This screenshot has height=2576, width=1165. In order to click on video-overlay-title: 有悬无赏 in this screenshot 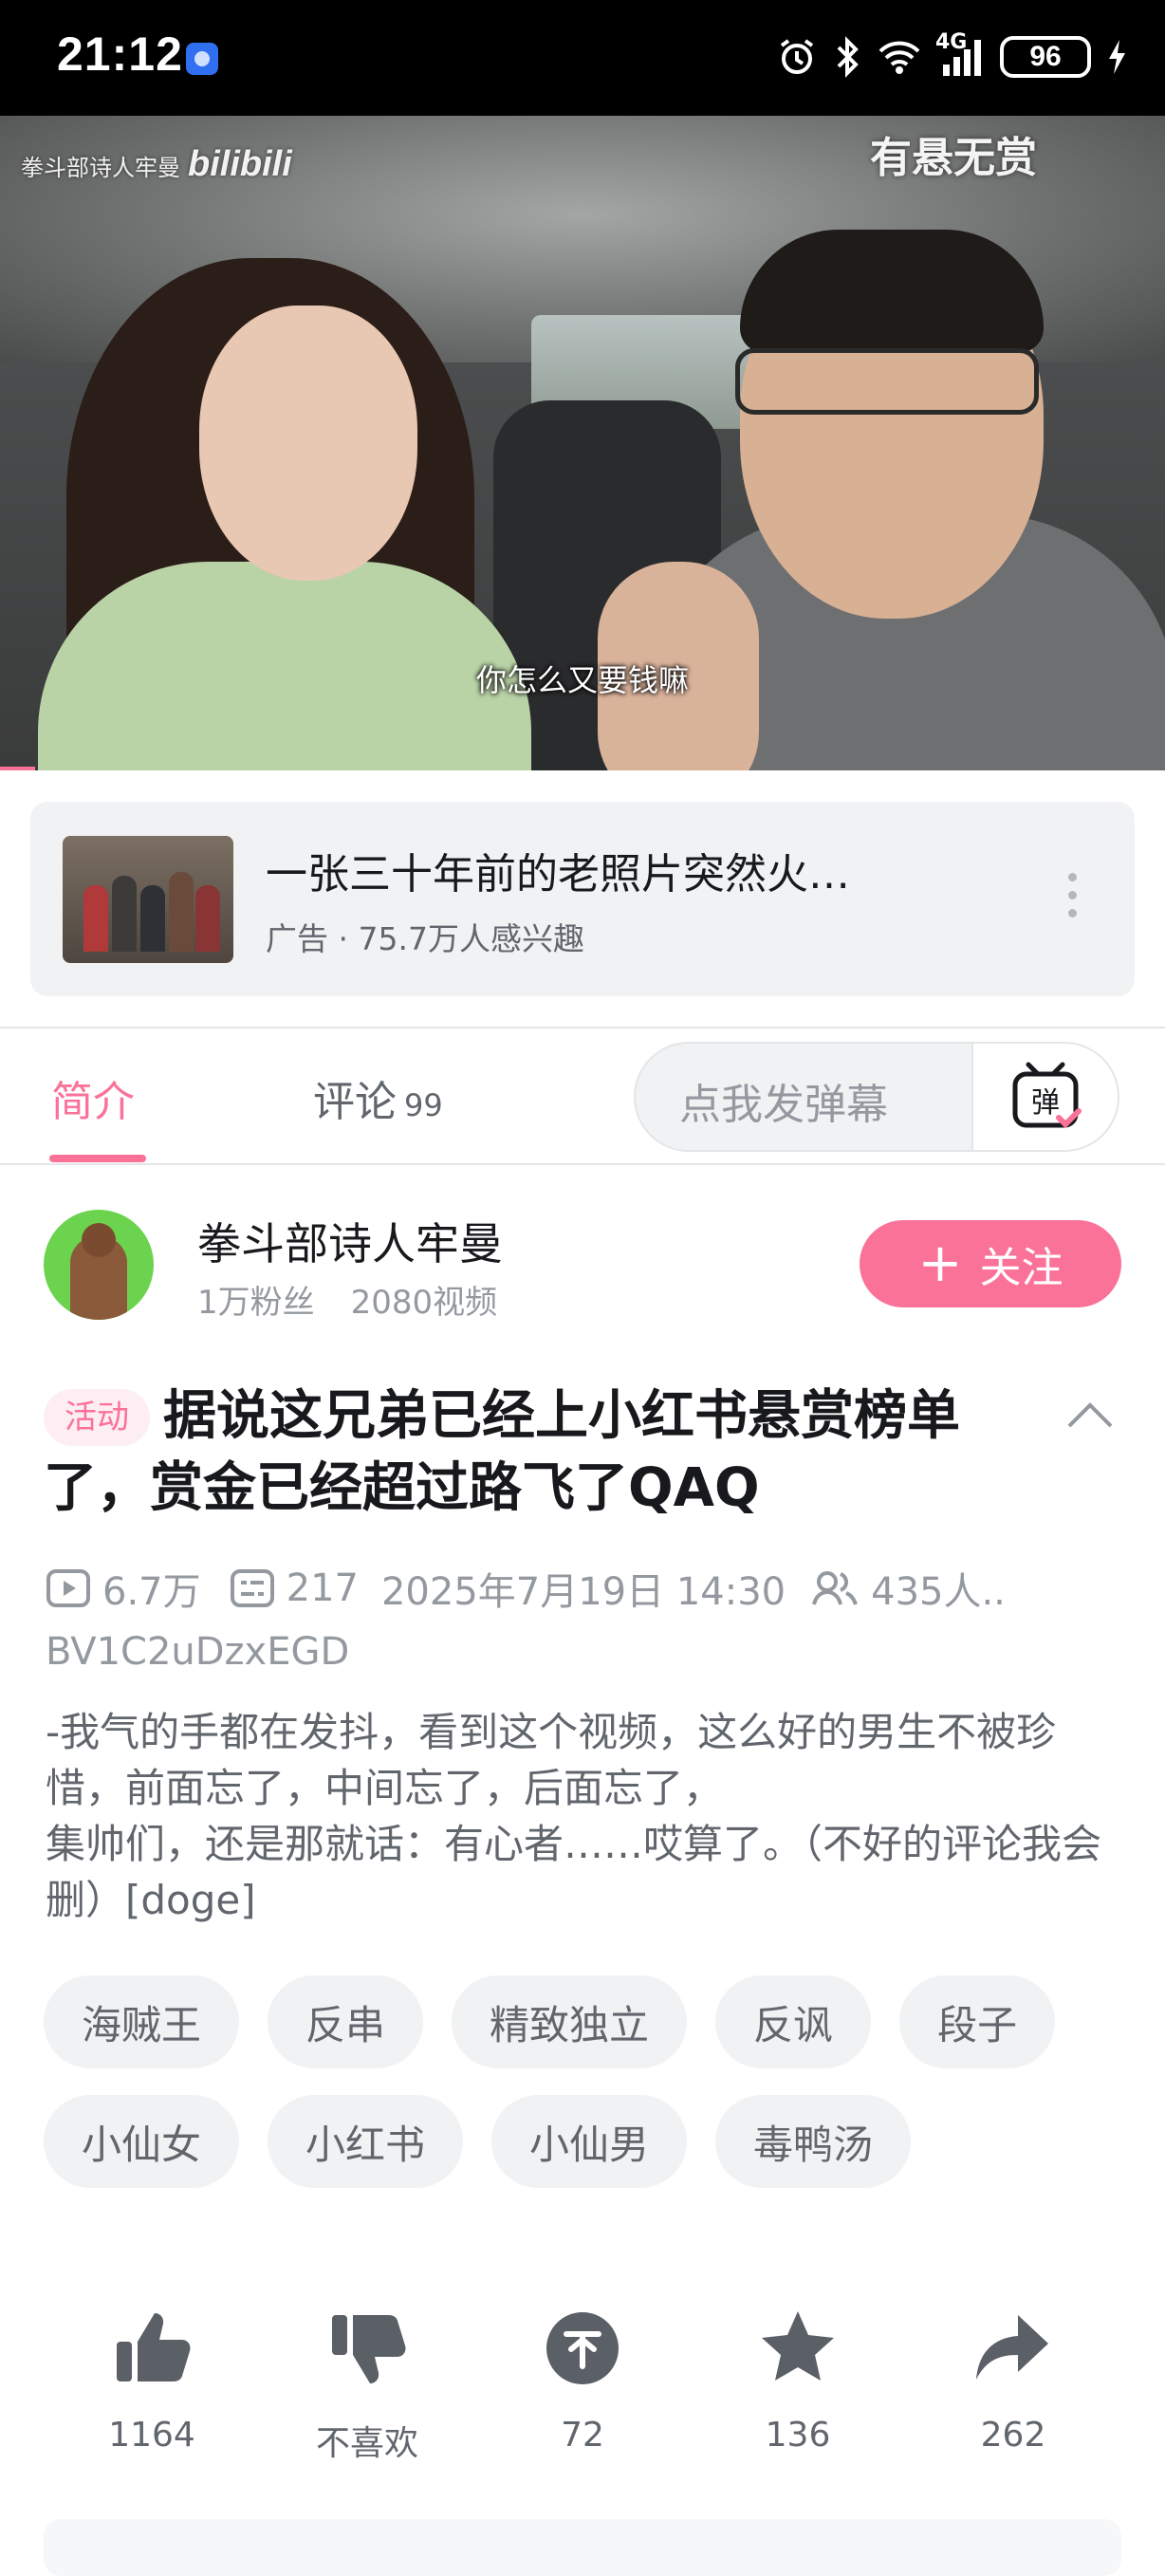, I will do `click(953, 158)`.